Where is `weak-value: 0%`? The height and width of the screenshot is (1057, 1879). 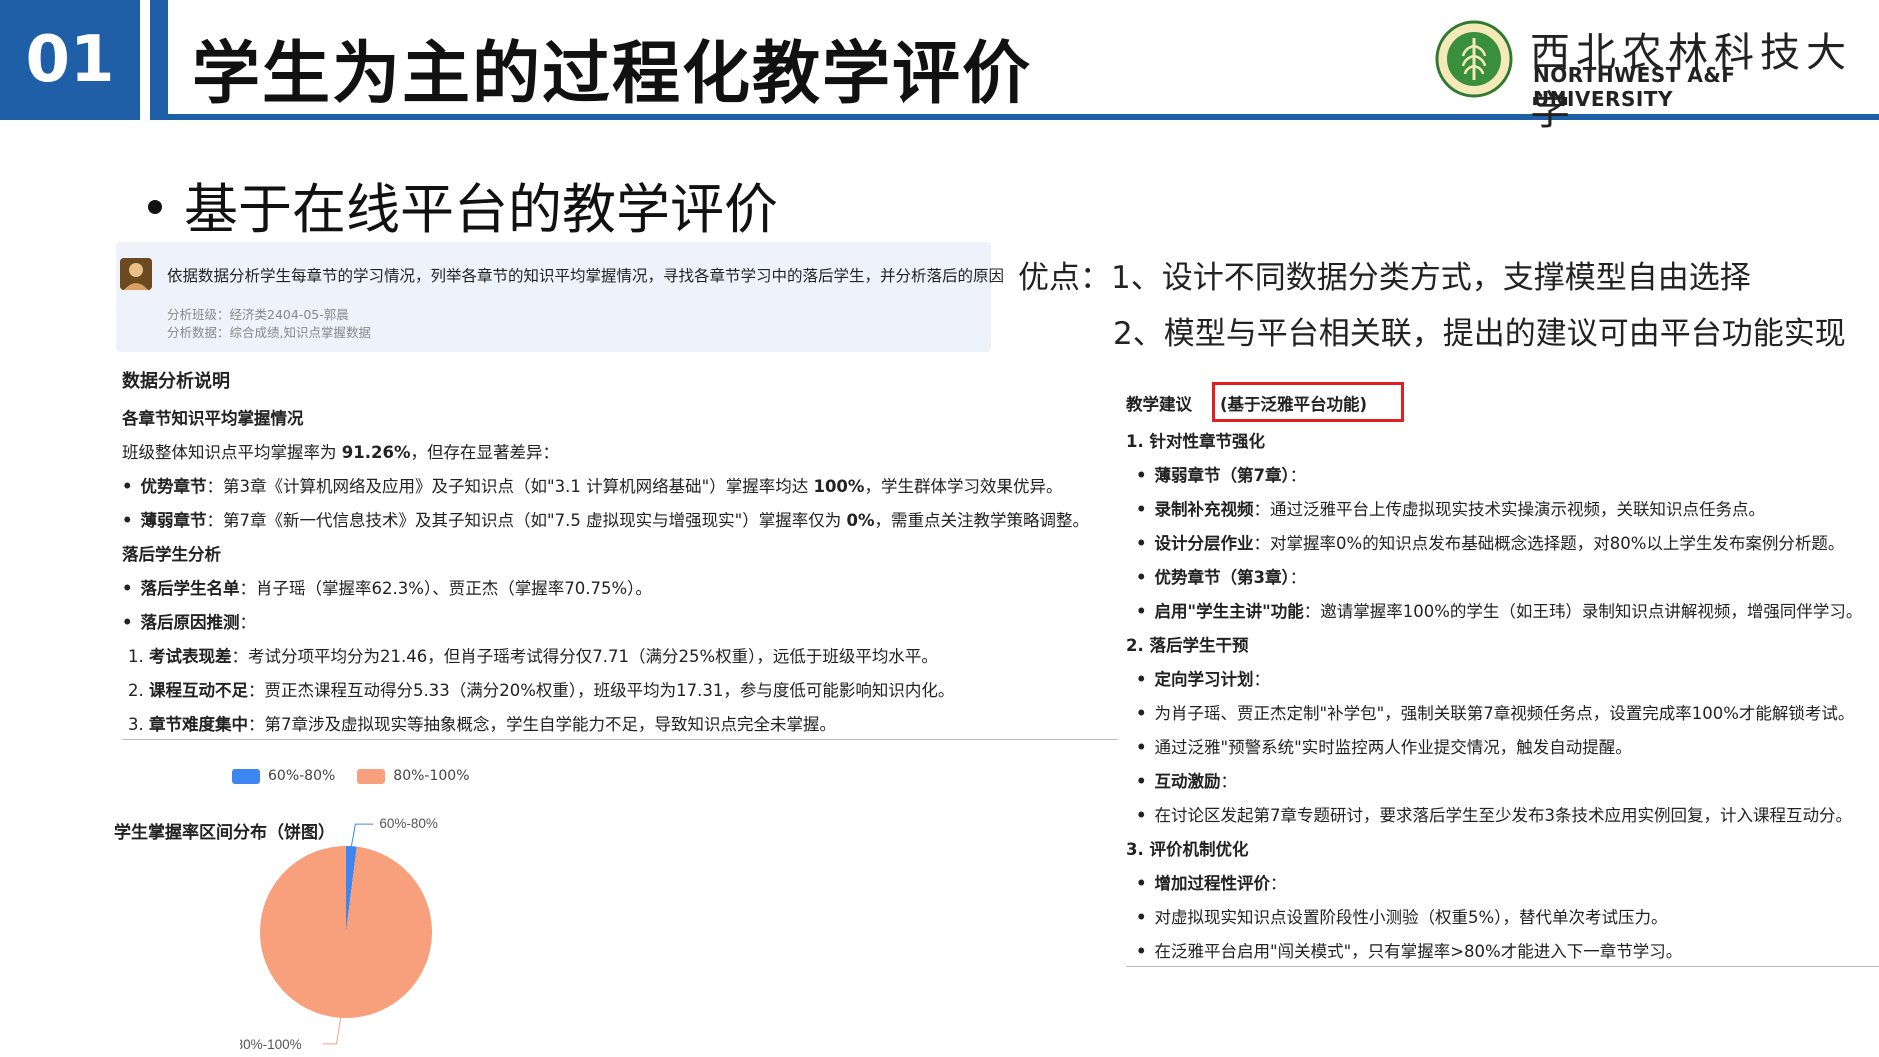 weak-value: 0% is located at coordinates (860, 520).